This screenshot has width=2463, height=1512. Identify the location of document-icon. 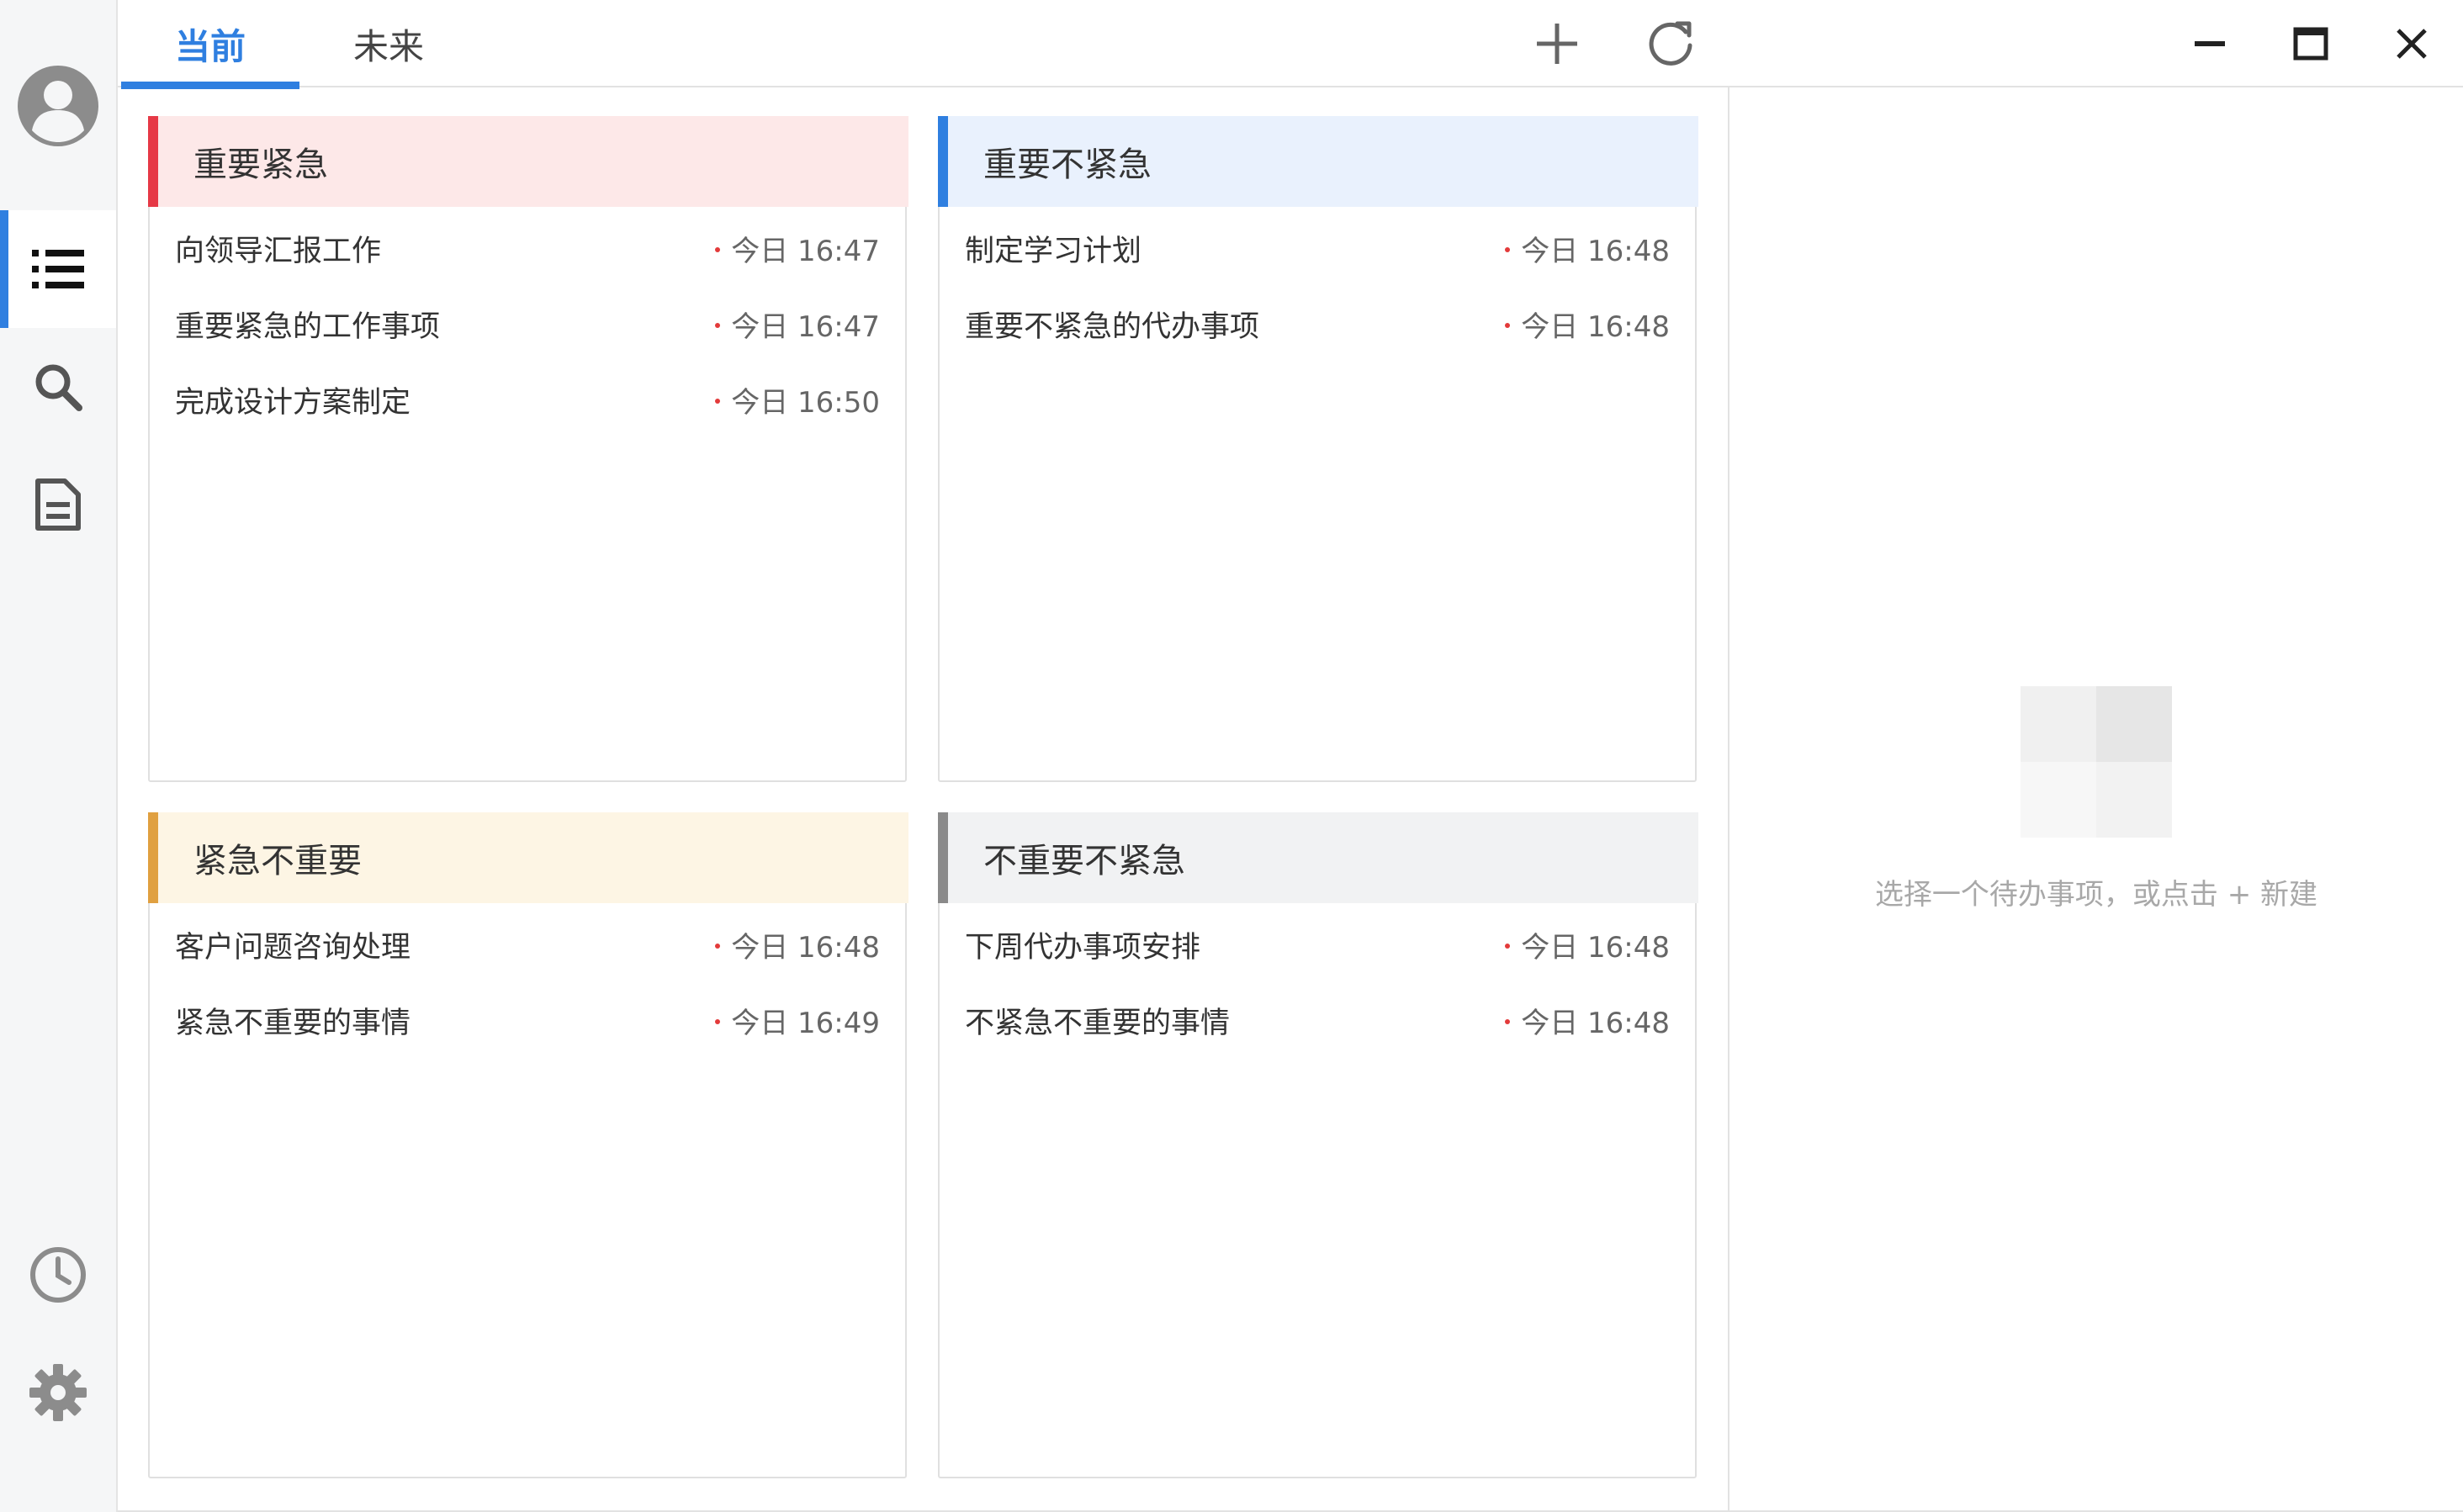
(58, 504).